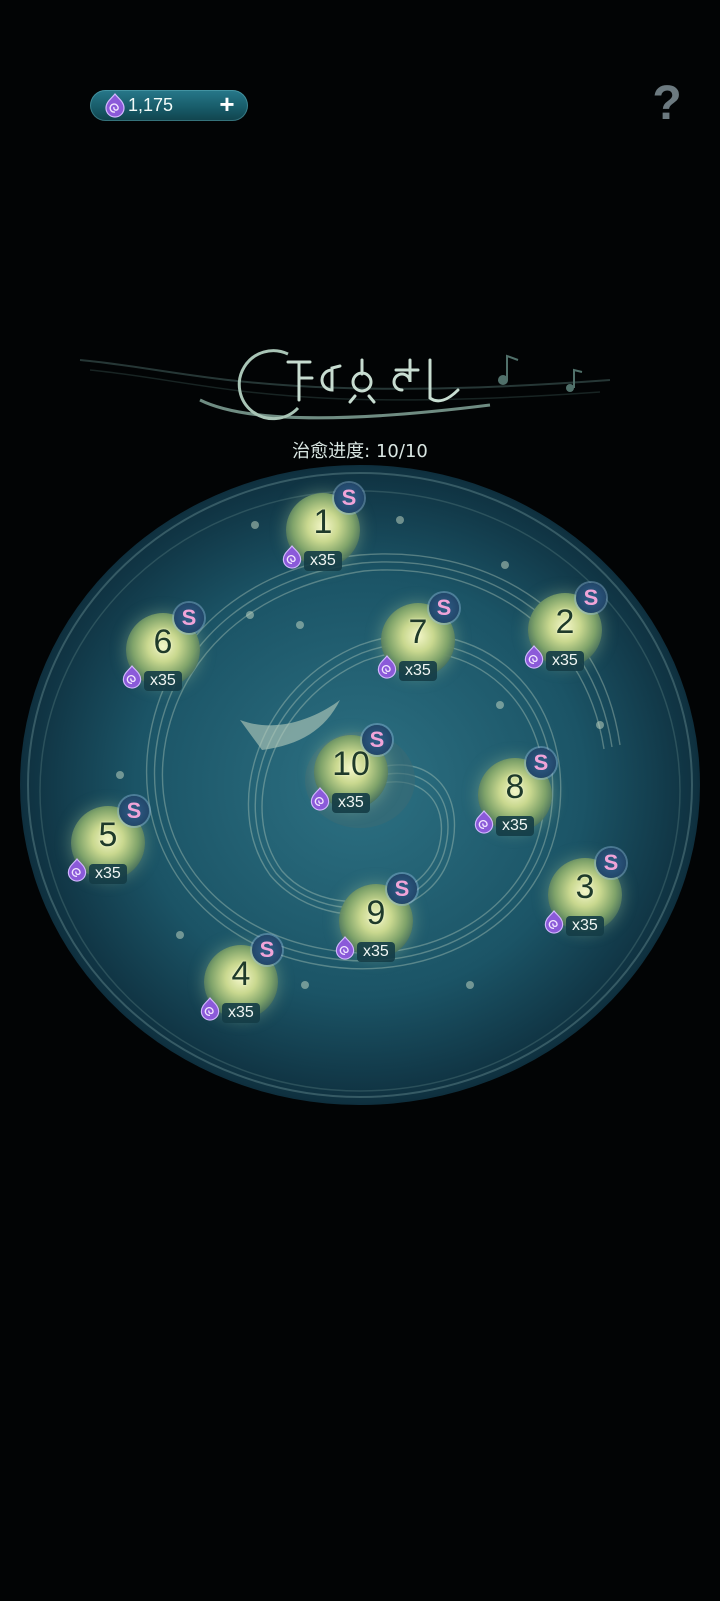  I want to click on rune-title-banner, so click(344, 385).